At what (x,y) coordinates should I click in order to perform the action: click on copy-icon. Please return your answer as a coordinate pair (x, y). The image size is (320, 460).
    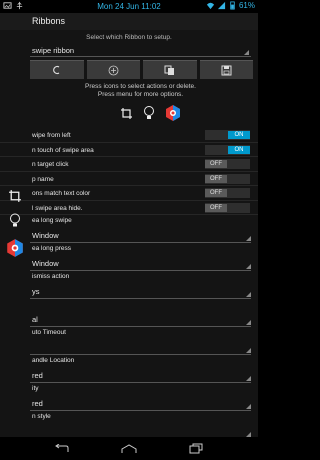
    Looking at the image, I should click on (169, 70).